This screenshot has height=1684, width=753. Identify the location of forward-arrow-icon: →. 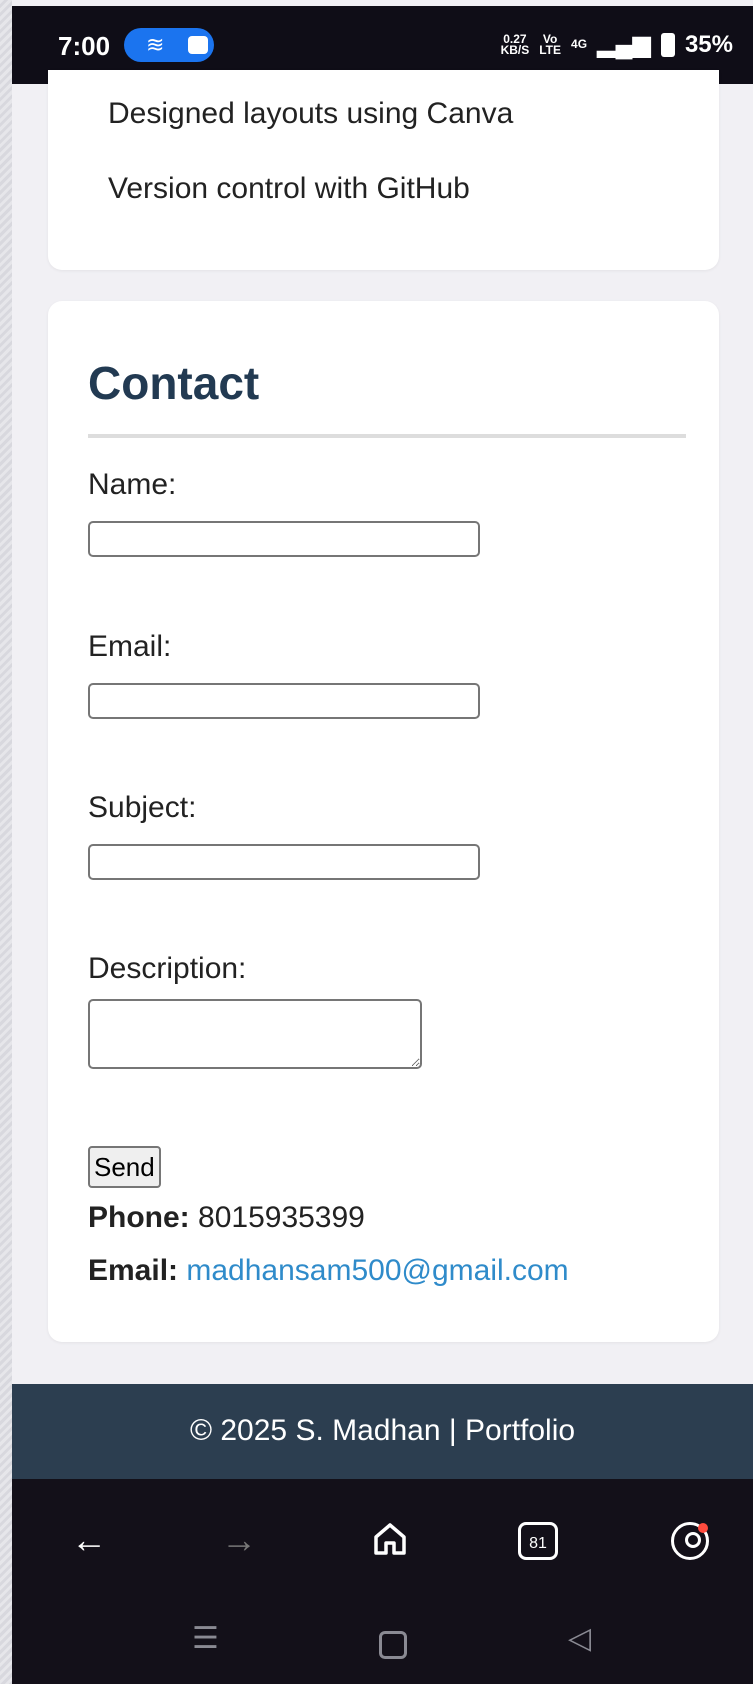
(239, 1541).